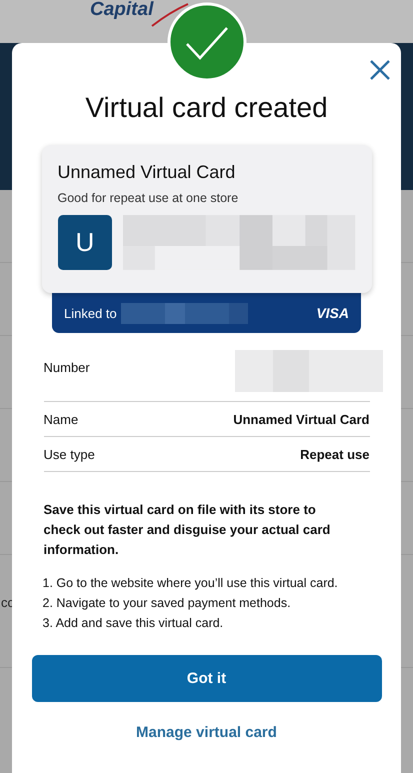 The image size is (413, 773). Describe the element at coordinates (332, 313) in the screenshot. I see `visa-logo: VISA` at that location.